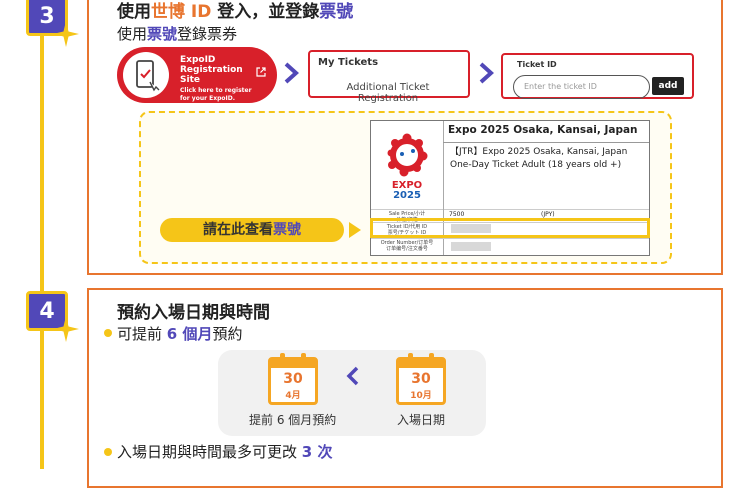 The width and height of the screenshot is (750, 488). I want to click on ticket-id-highlight, so click(510, 228).